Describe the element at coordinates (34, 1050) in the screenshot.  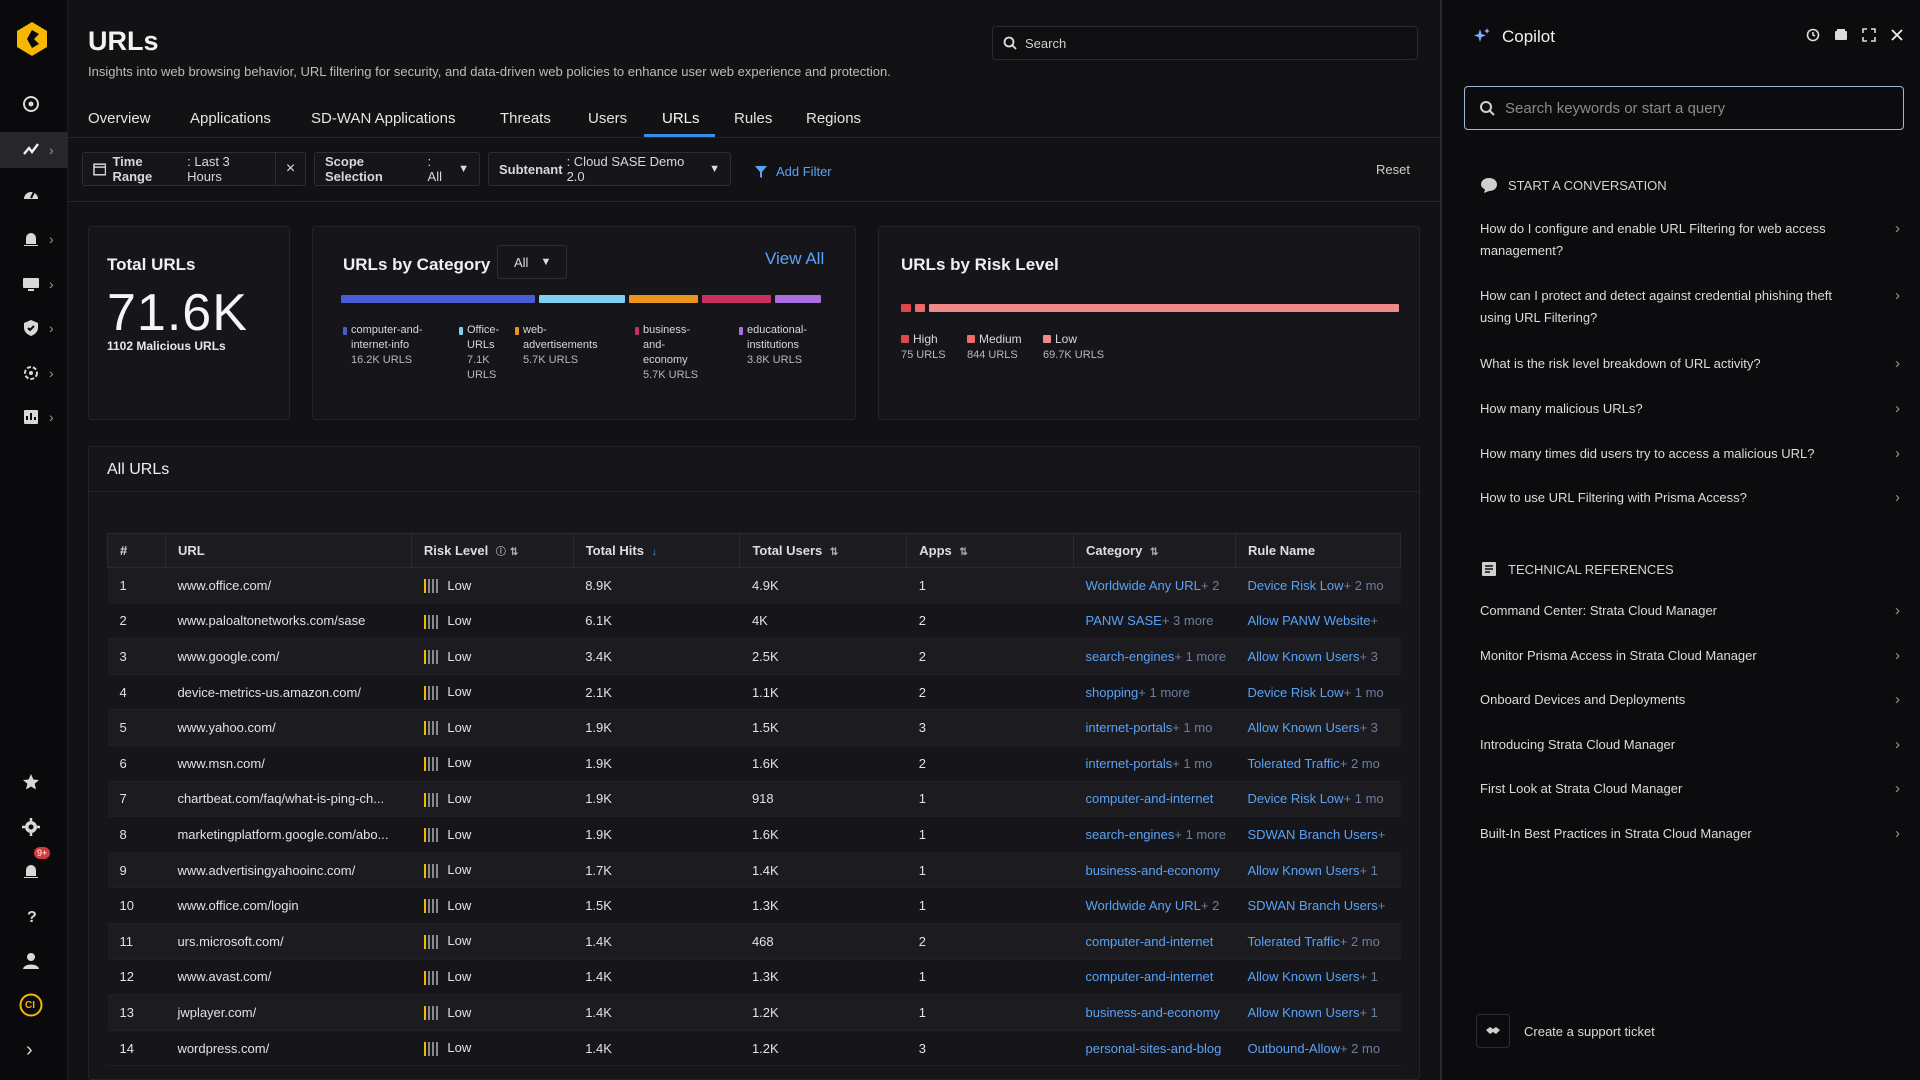
I see `nav-expand: ›` at that location.